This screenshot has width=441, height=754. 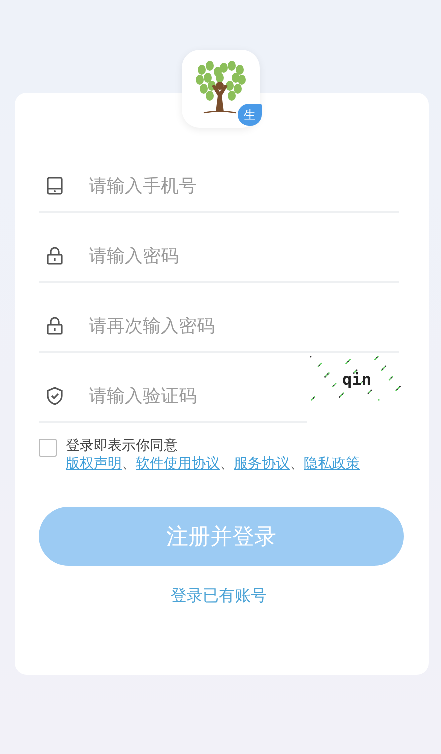 What do you see at coordinates (243, 326) in the screenshot?
I see `input-field: 请再次输入密码` at bounding box center [243, 326].